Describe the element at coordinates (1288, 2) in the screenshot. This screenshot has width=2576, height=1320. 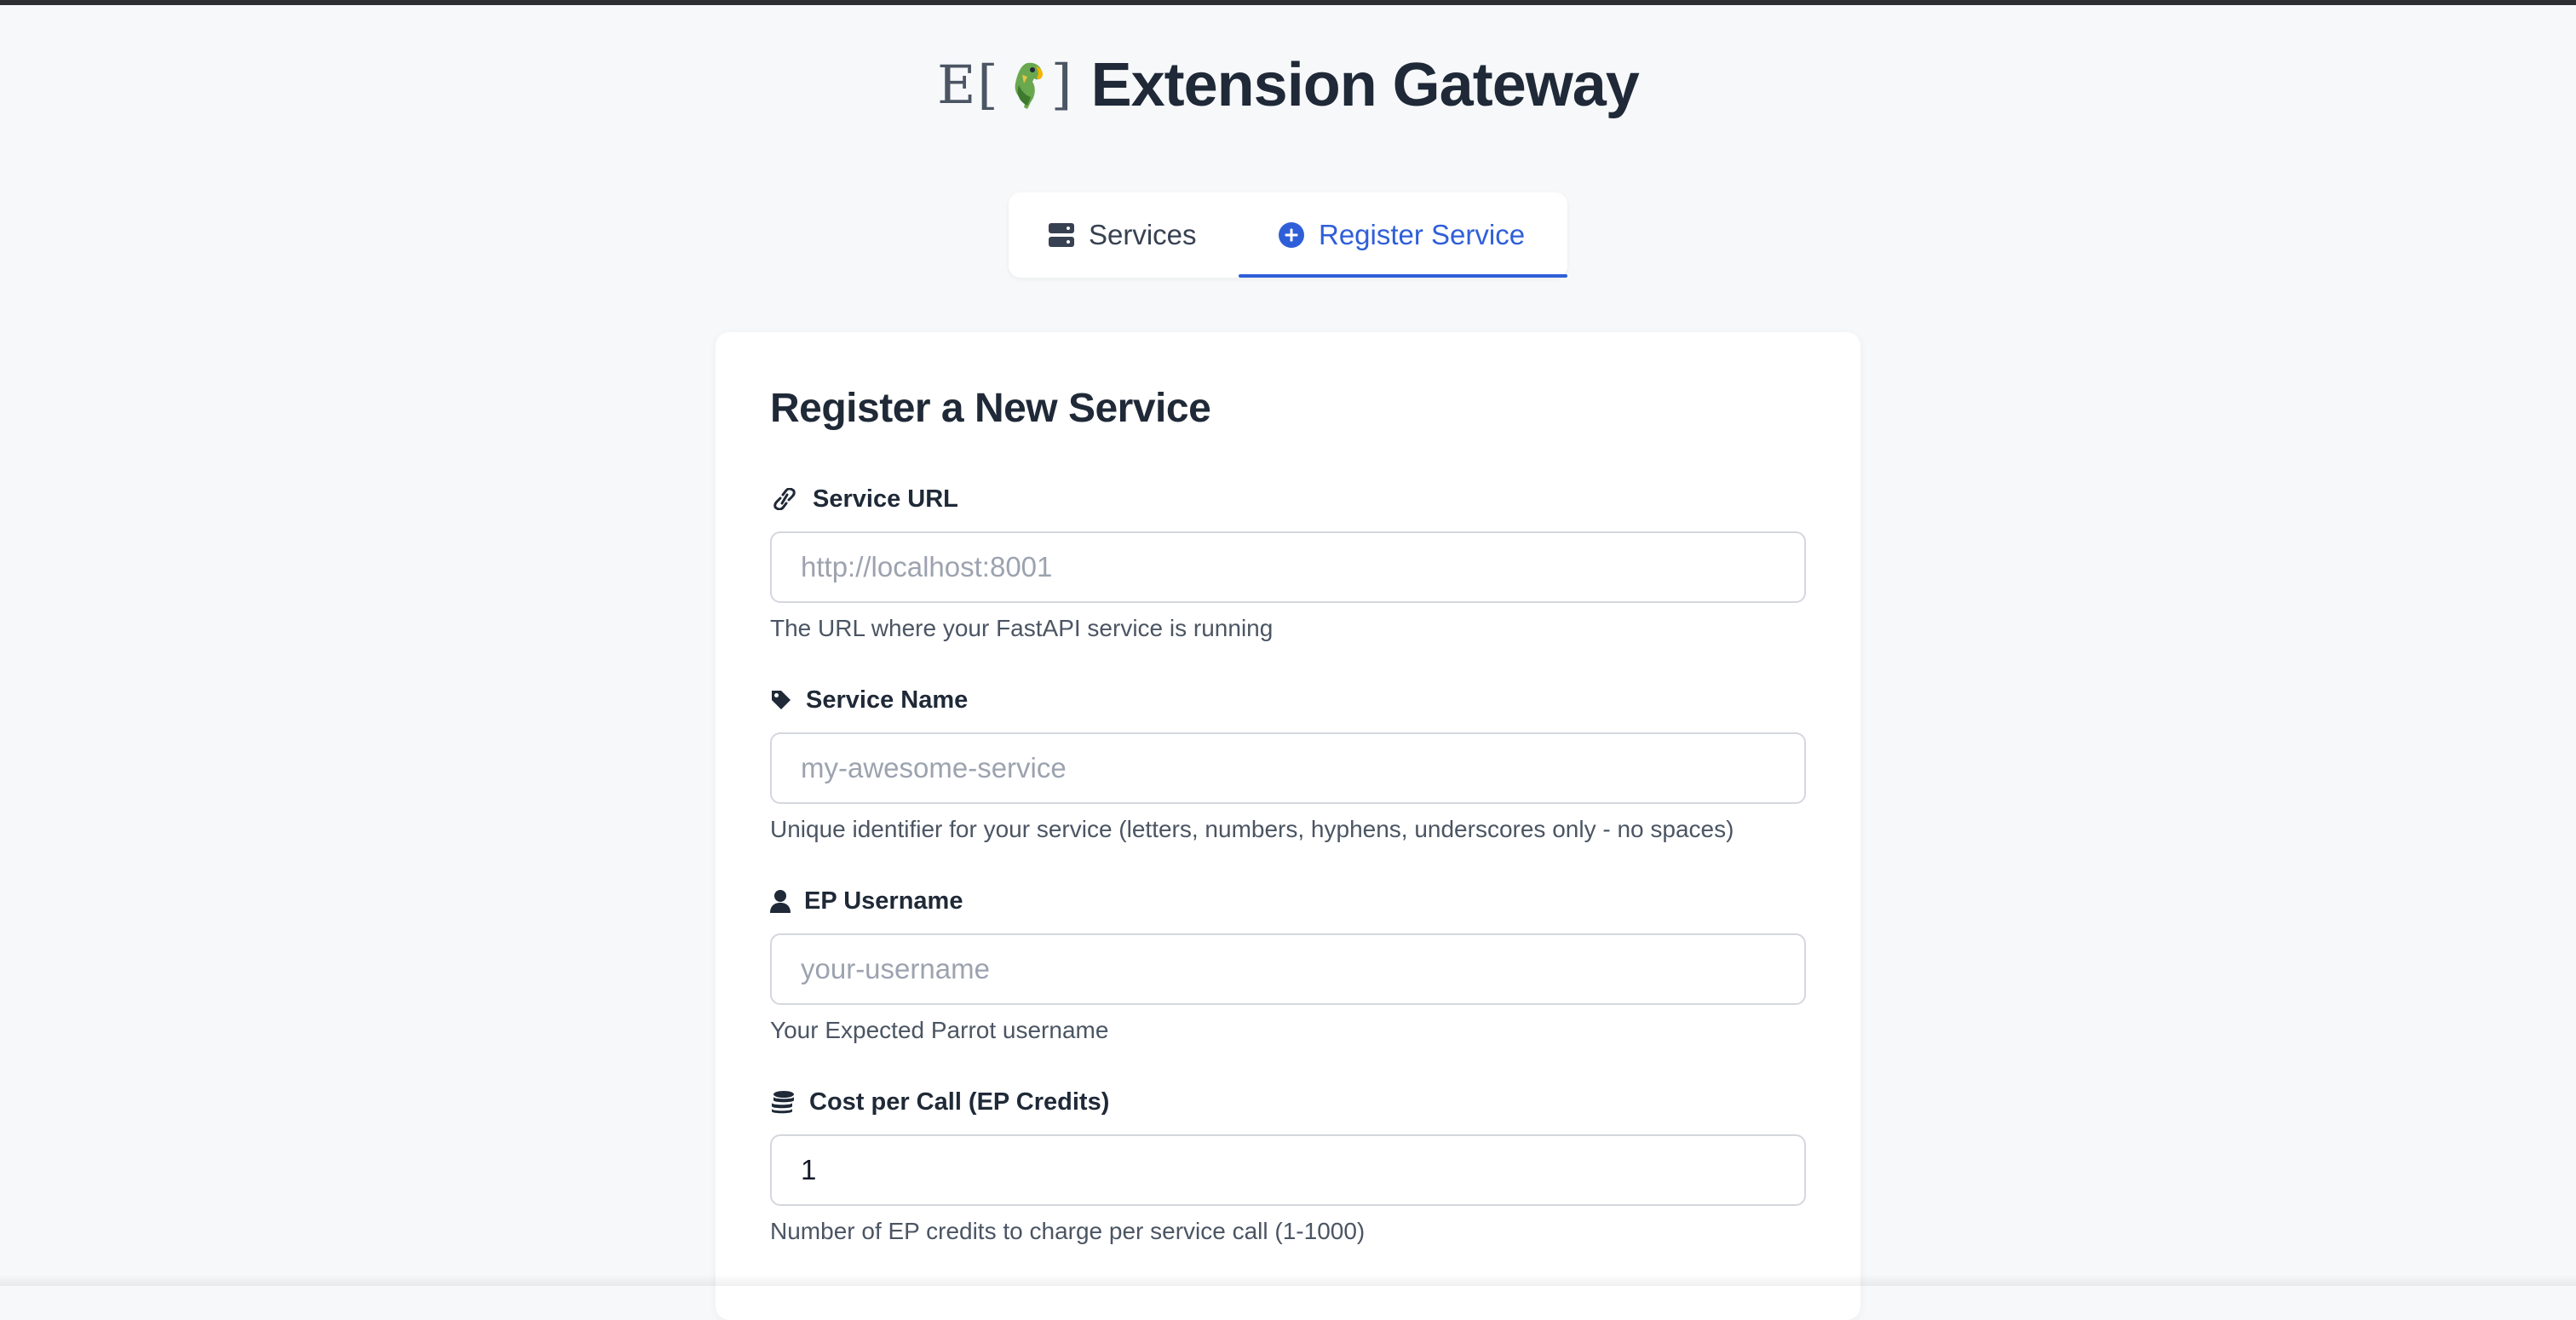
I see `window-top-border` at that location.